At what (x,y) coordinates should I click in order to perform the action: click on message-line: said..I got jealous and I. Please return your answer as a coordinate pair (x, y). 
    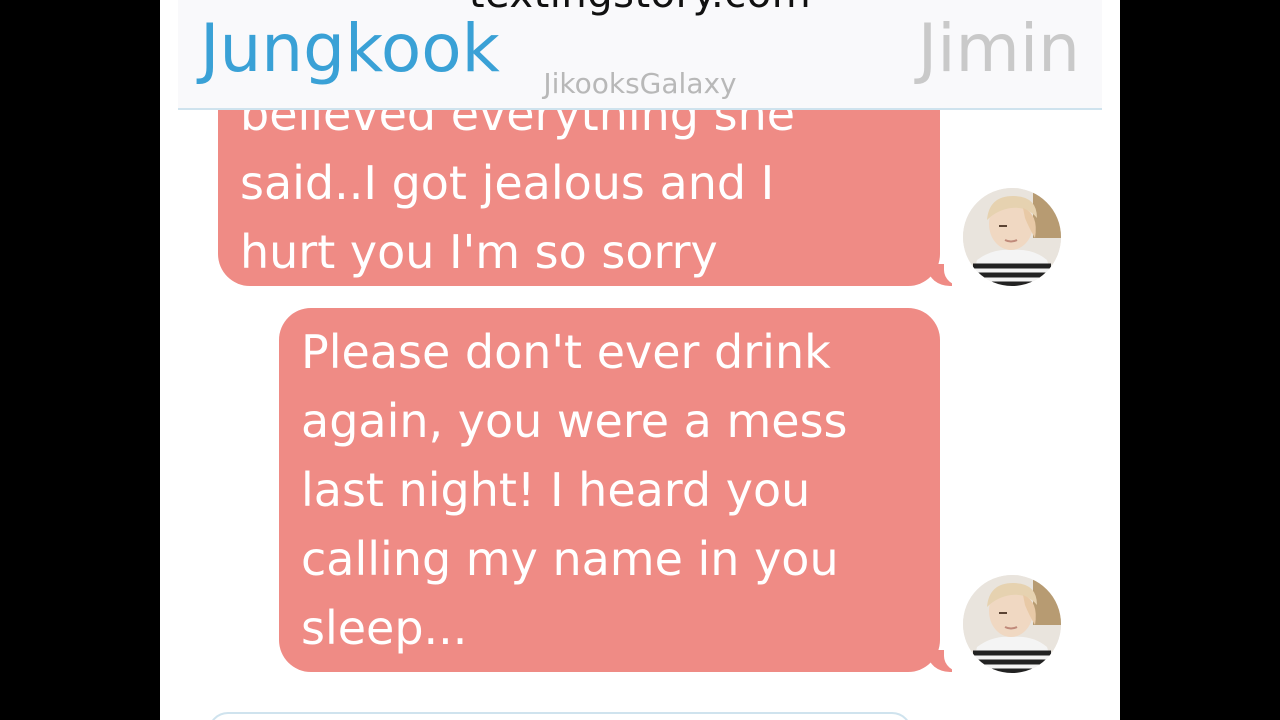
    Looking at the image, I should click on (507, 183).